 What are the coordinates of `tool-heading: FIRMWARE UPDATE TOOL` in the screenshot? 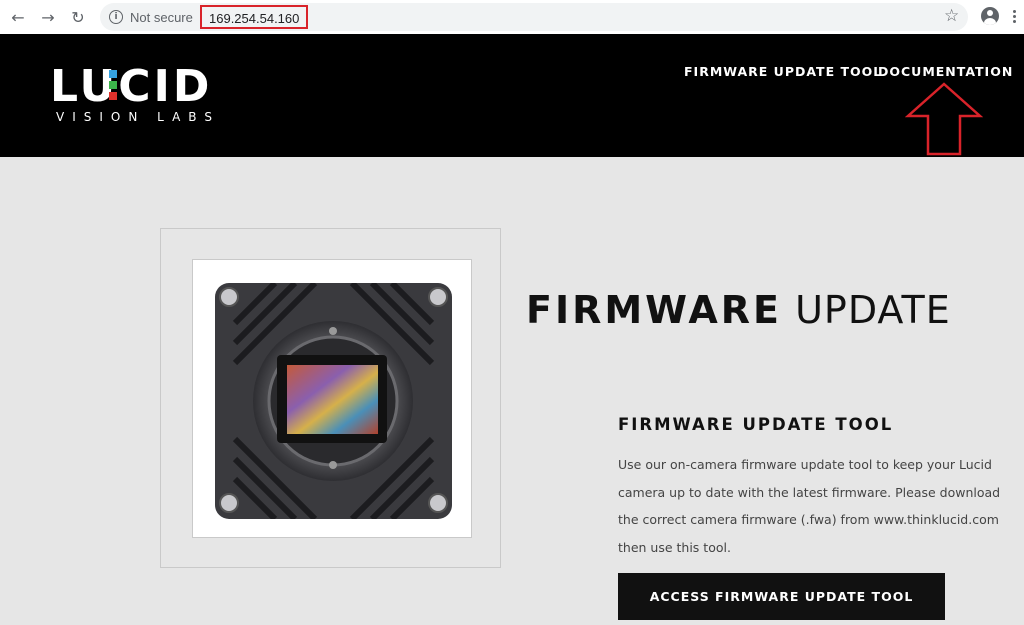 It's located at (756, 424).